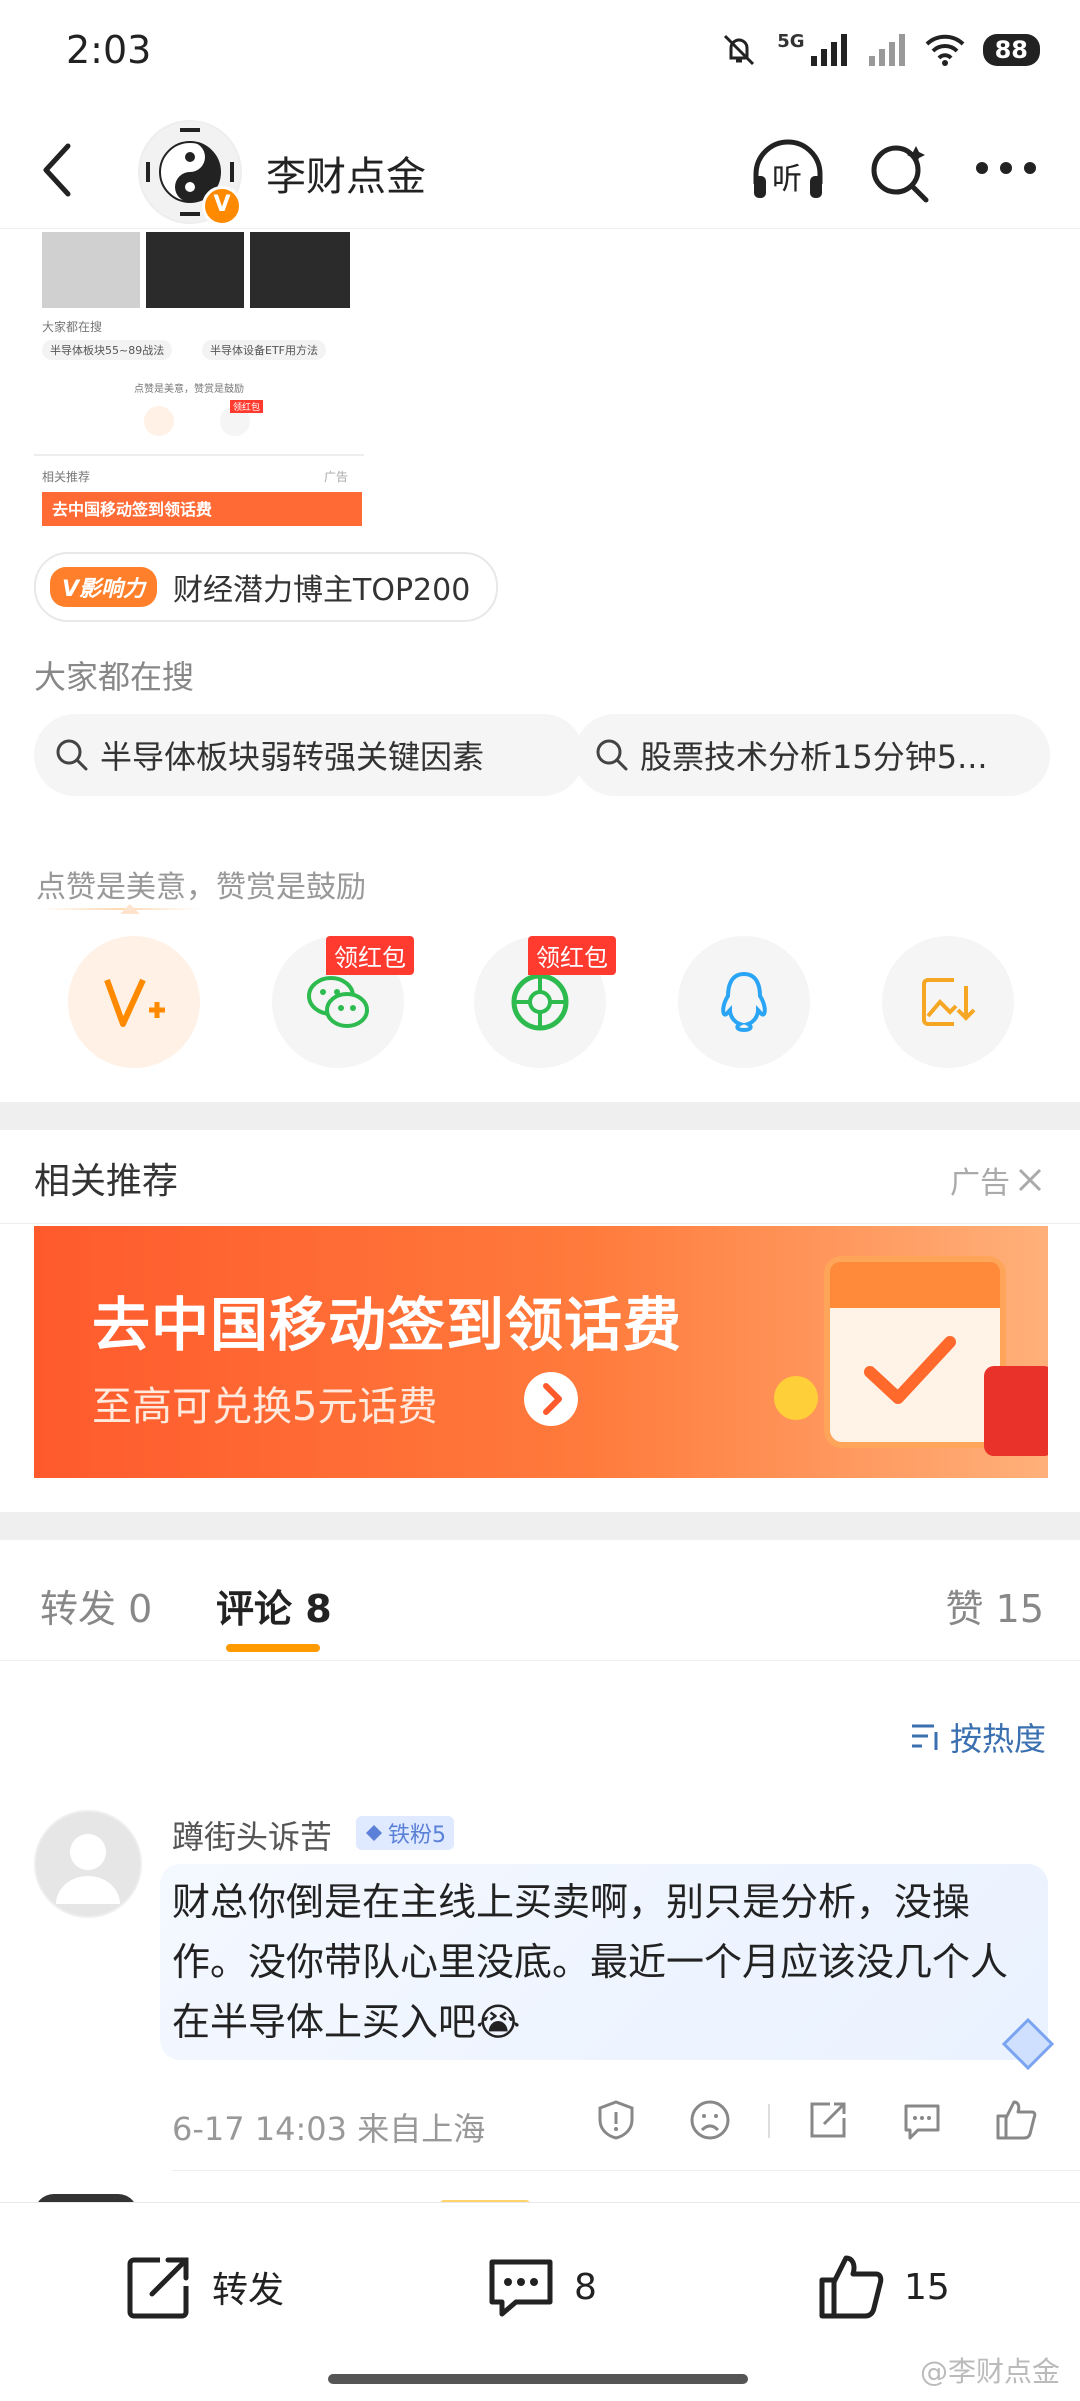  I want to click on comment-button: 8, so click(541, 2287).